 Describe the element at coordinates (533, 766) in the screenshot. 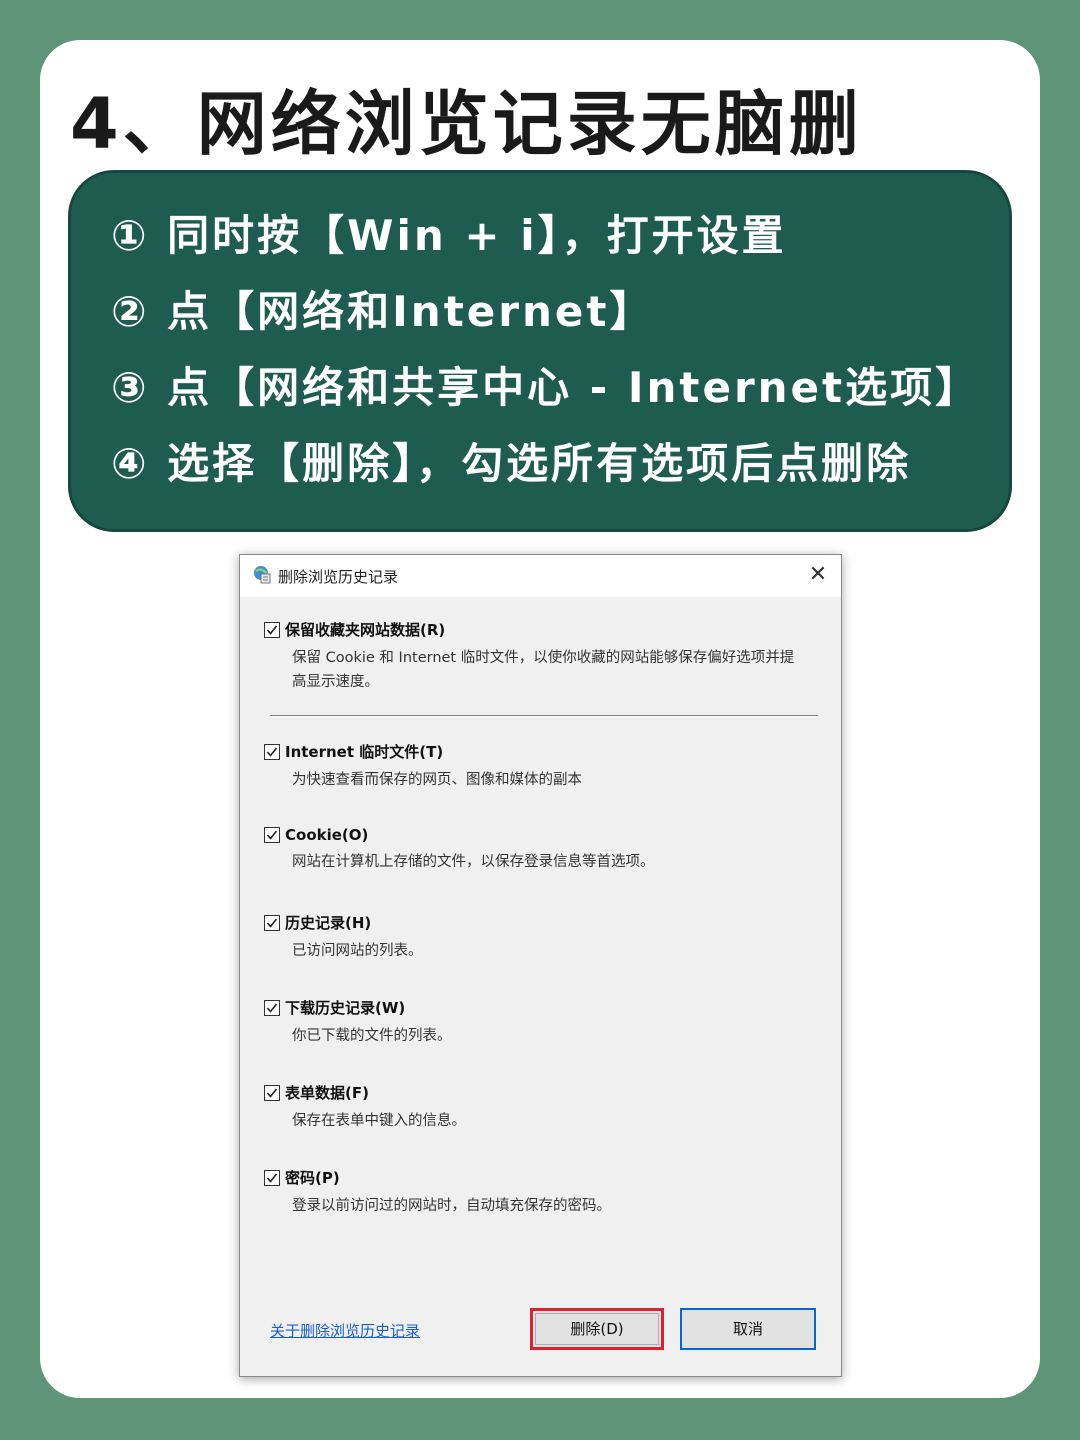

I see `option-temp-files: Internet 临时文件(T) 为快速查看而保存的网页、图像和媒体的副本` at that location.